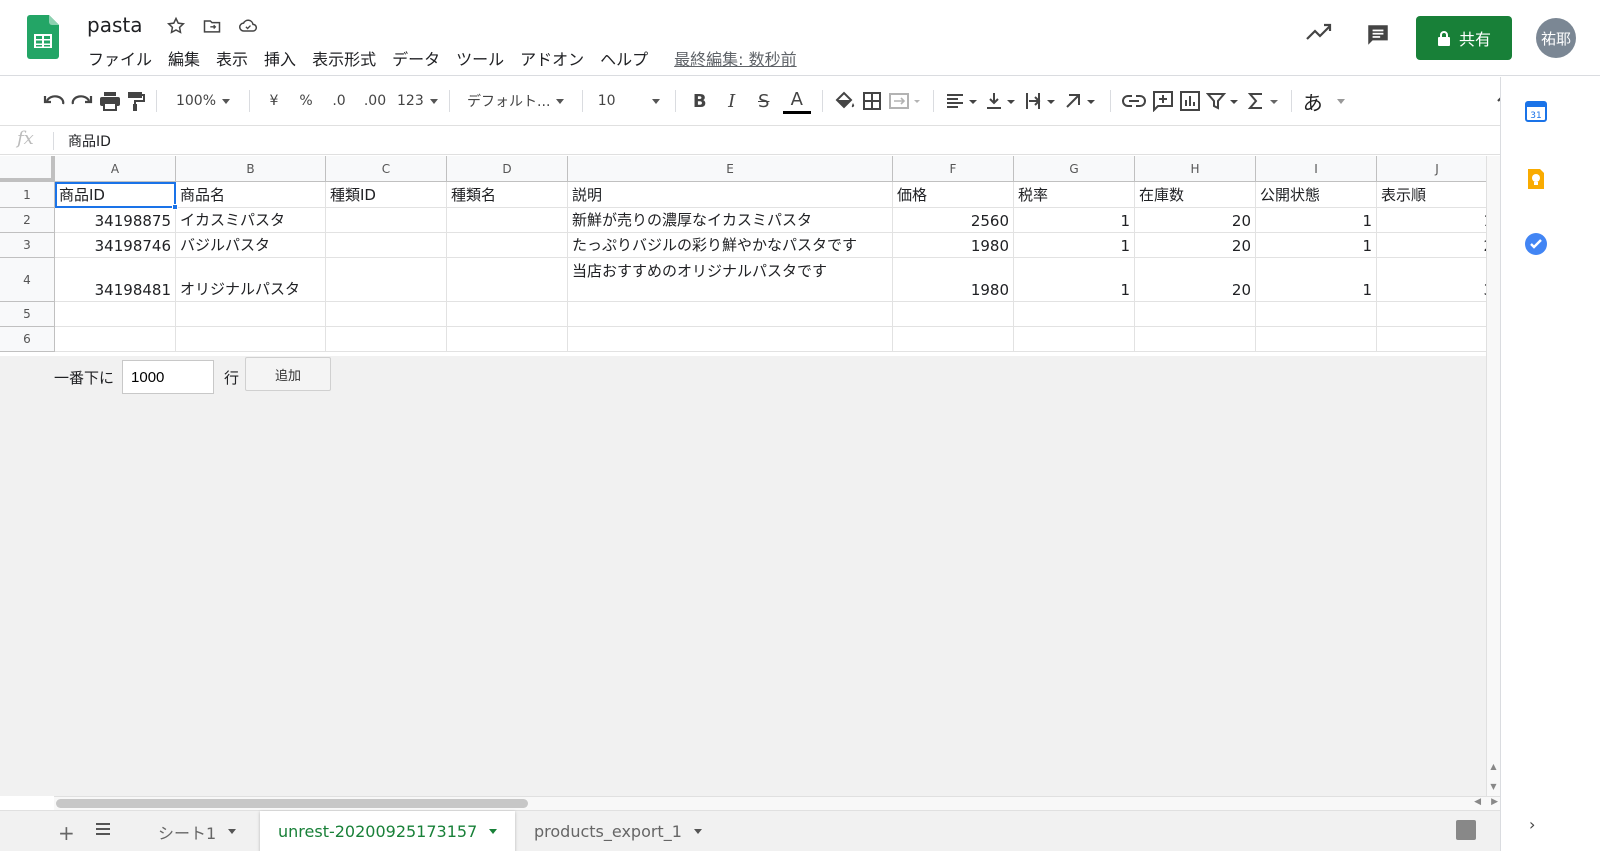 Image resolution: width=1600 pixels, height=851 pixels. Describe the element at coordinates (1316, 195) in the screenshot. I see `cell-i1: 公開状態` at that location.